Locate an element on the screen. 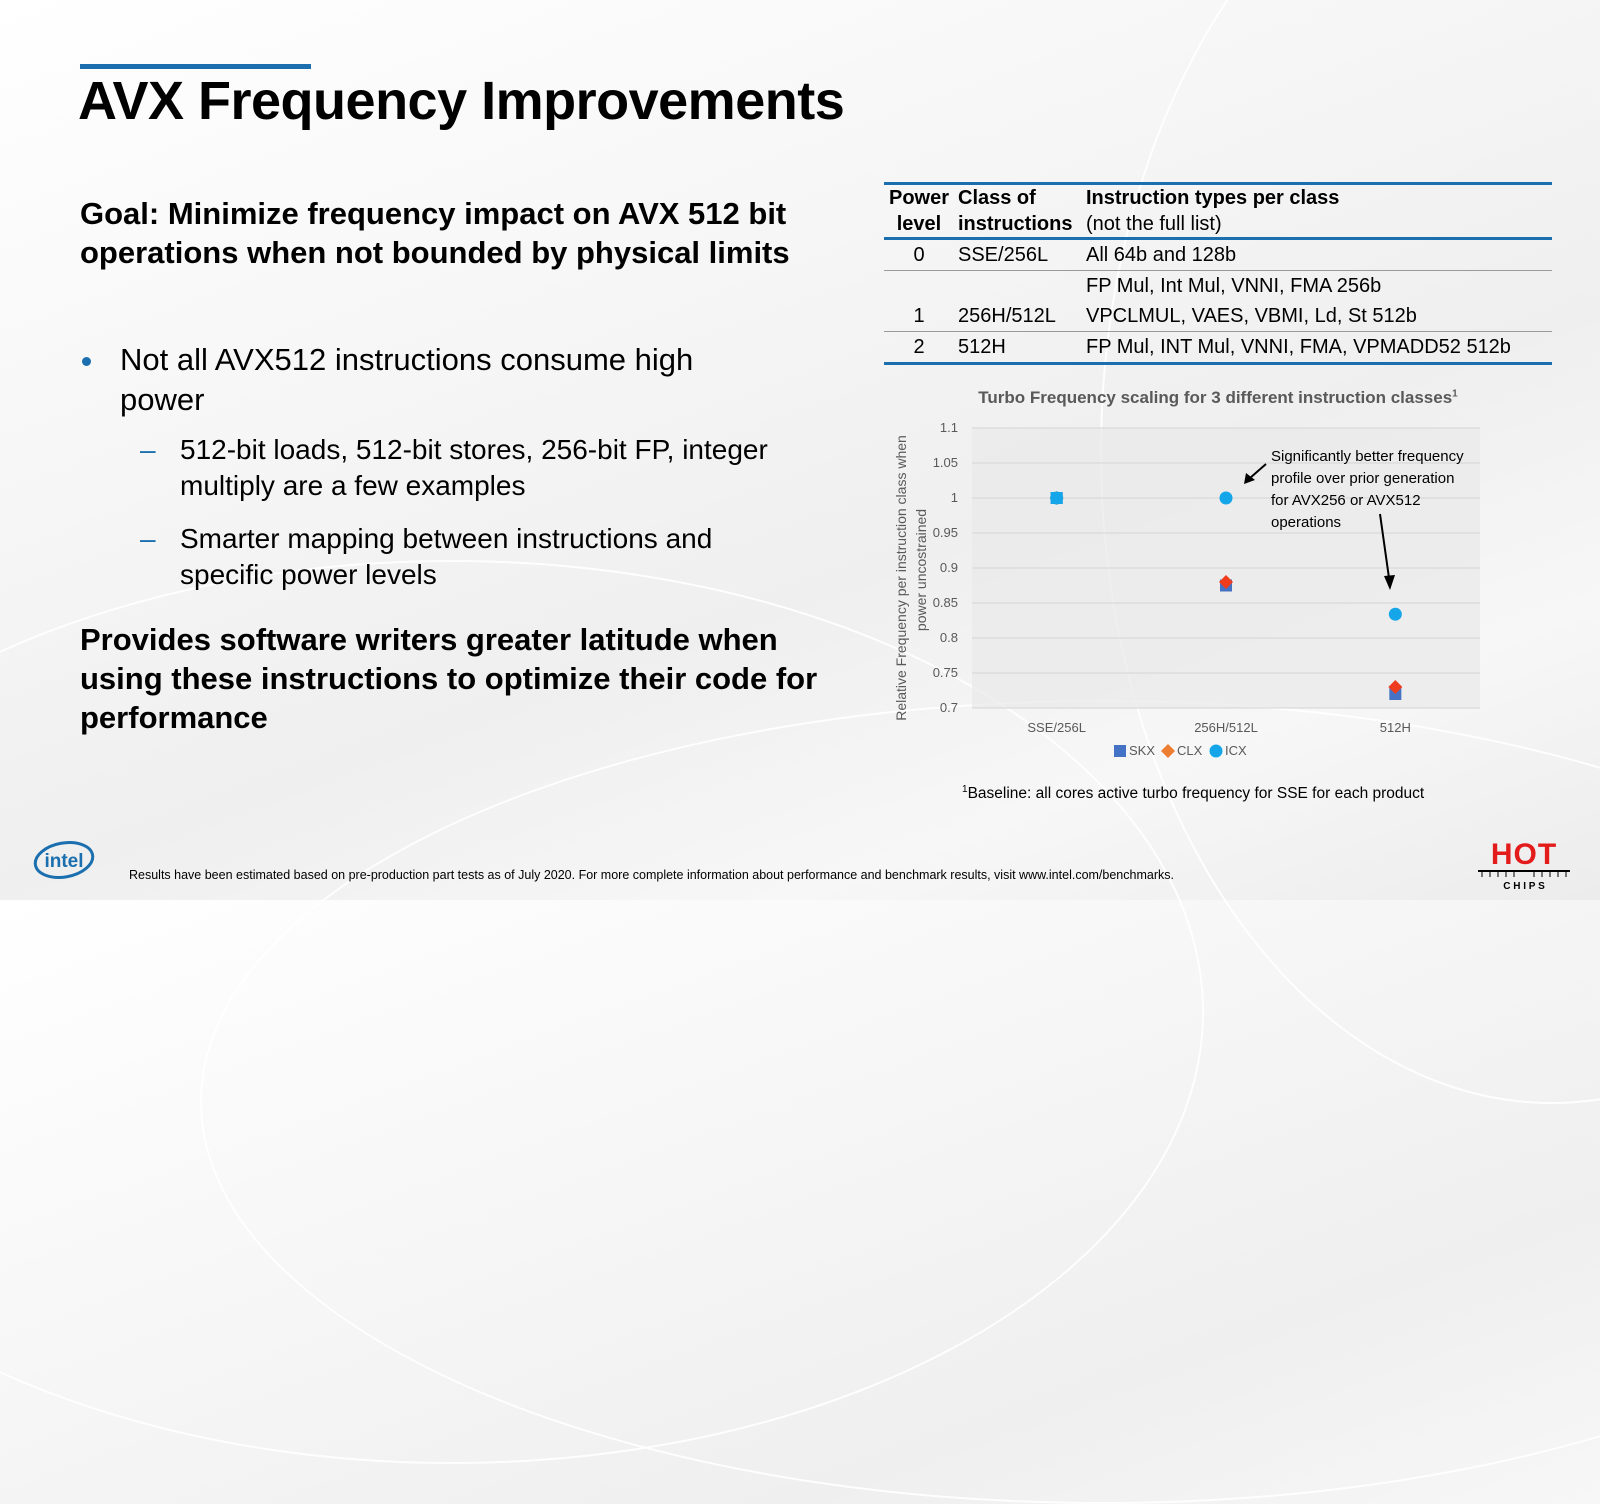 Image resolution: width=1600 pixels, height=1504 pixels. annotation-line: operations is located at coordinates (1306, 522).